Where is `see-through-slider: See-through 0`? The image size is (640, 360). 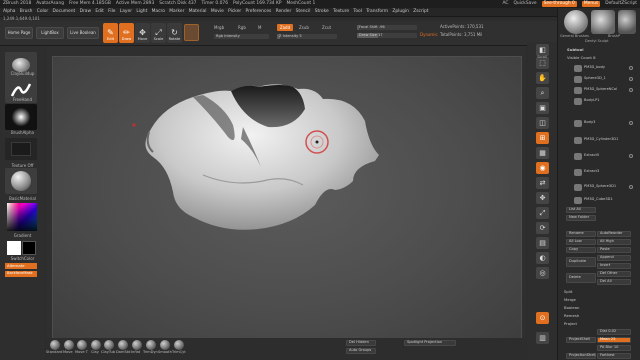
see-through-slider: See-through 0 is located at coordinates (559, 4).